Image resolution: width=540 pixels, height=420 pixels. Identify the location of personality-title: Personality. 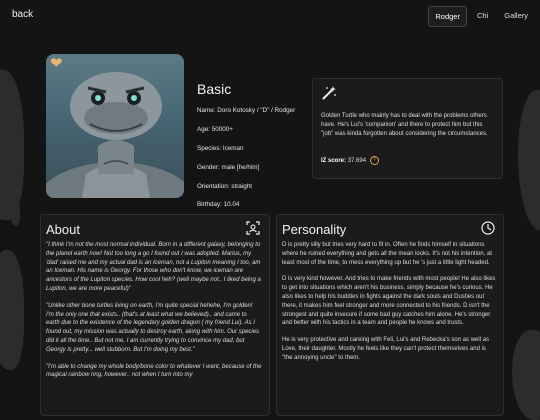
(314, 229).